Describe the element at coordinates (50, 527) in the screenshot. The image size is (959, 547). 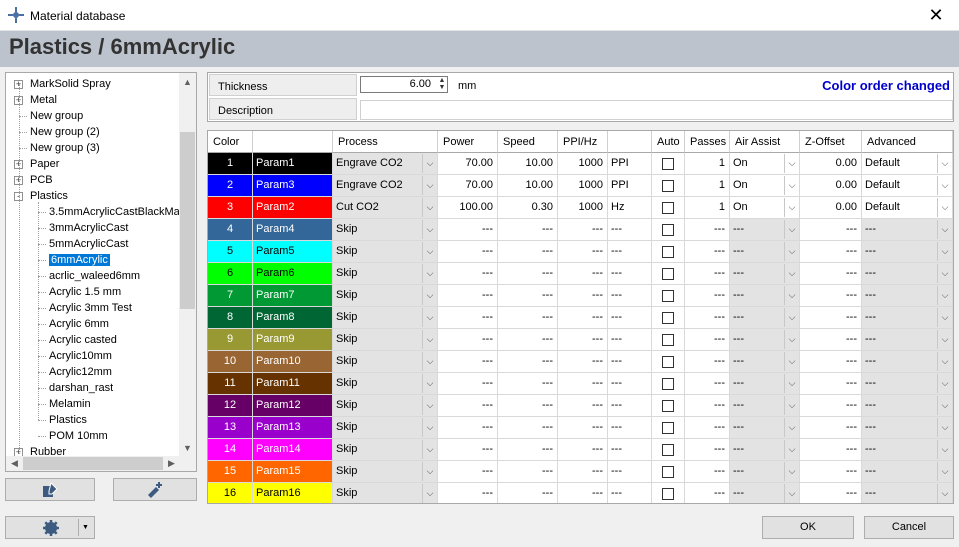
I see `settings-button: ▼` at that location.